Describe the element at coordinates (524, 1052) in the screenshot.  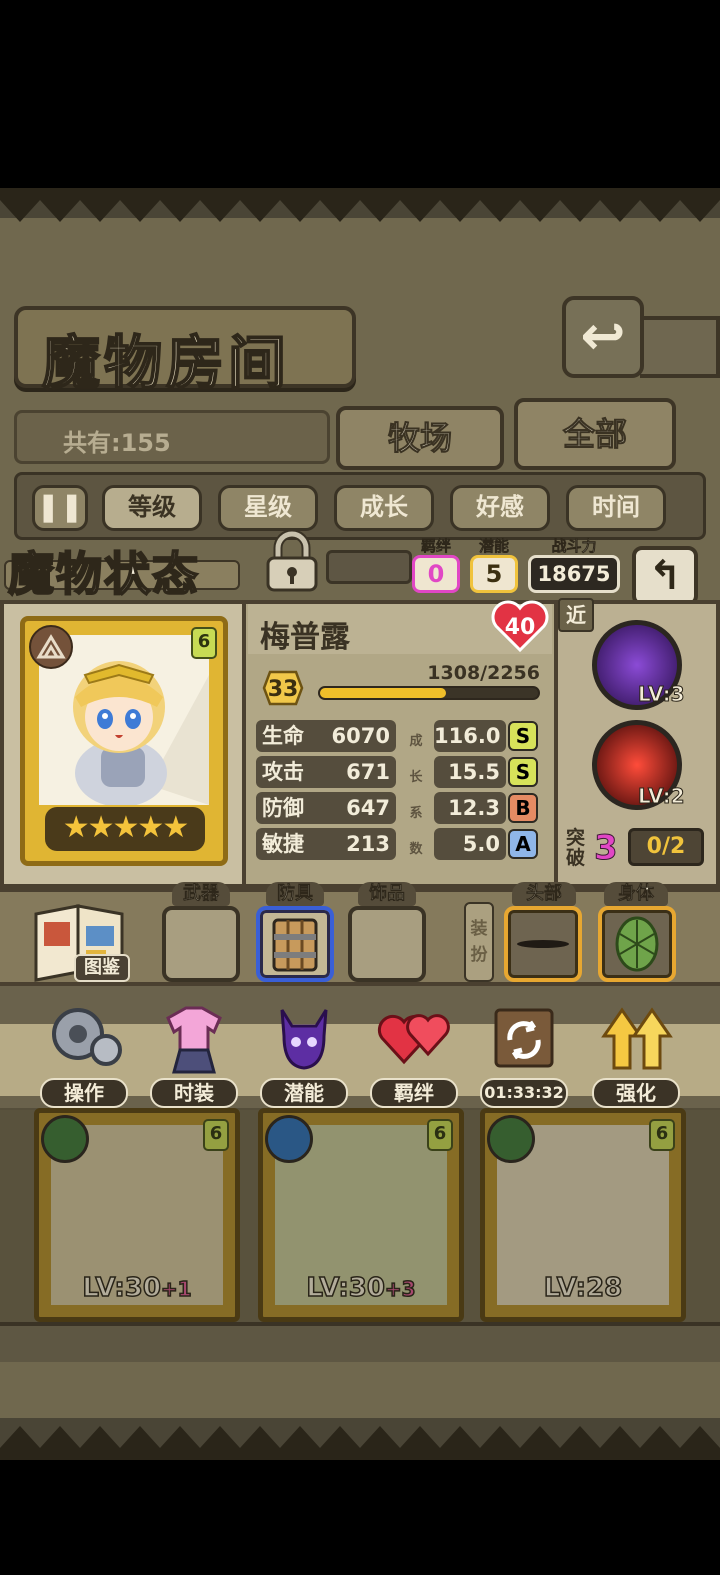
I see `refresh-button: 01:33:32` at that location.